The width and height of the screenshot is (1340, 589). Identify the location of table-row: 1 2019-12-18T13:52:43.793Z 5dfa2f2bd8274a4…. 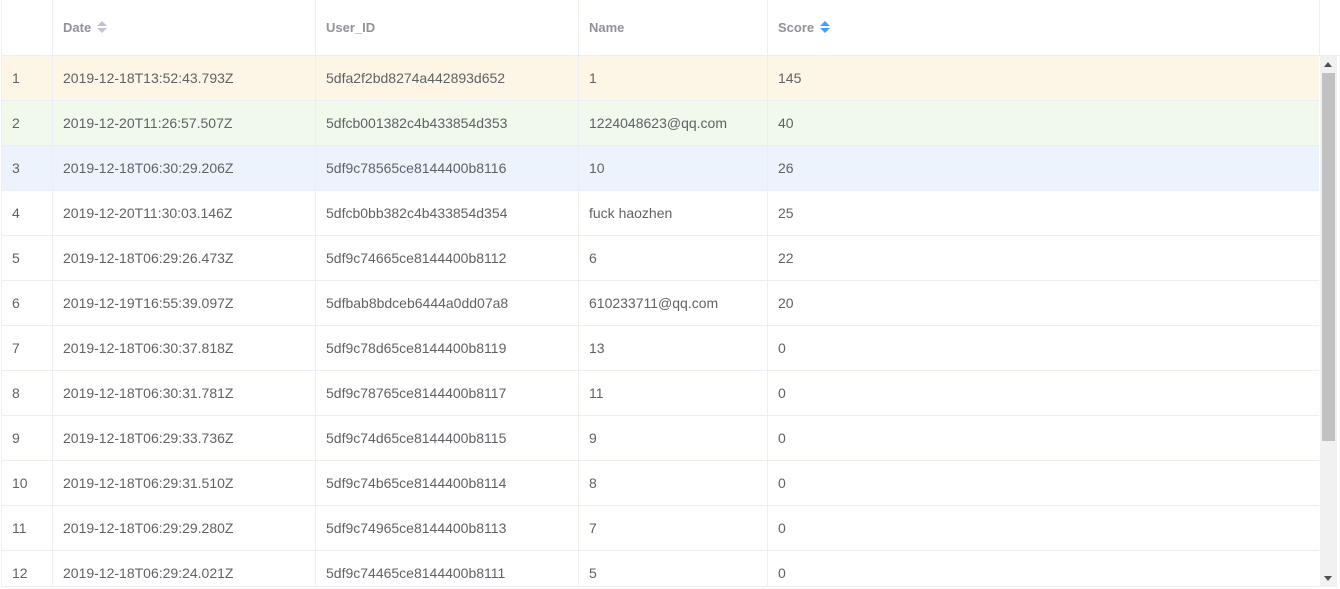
(660, 78).